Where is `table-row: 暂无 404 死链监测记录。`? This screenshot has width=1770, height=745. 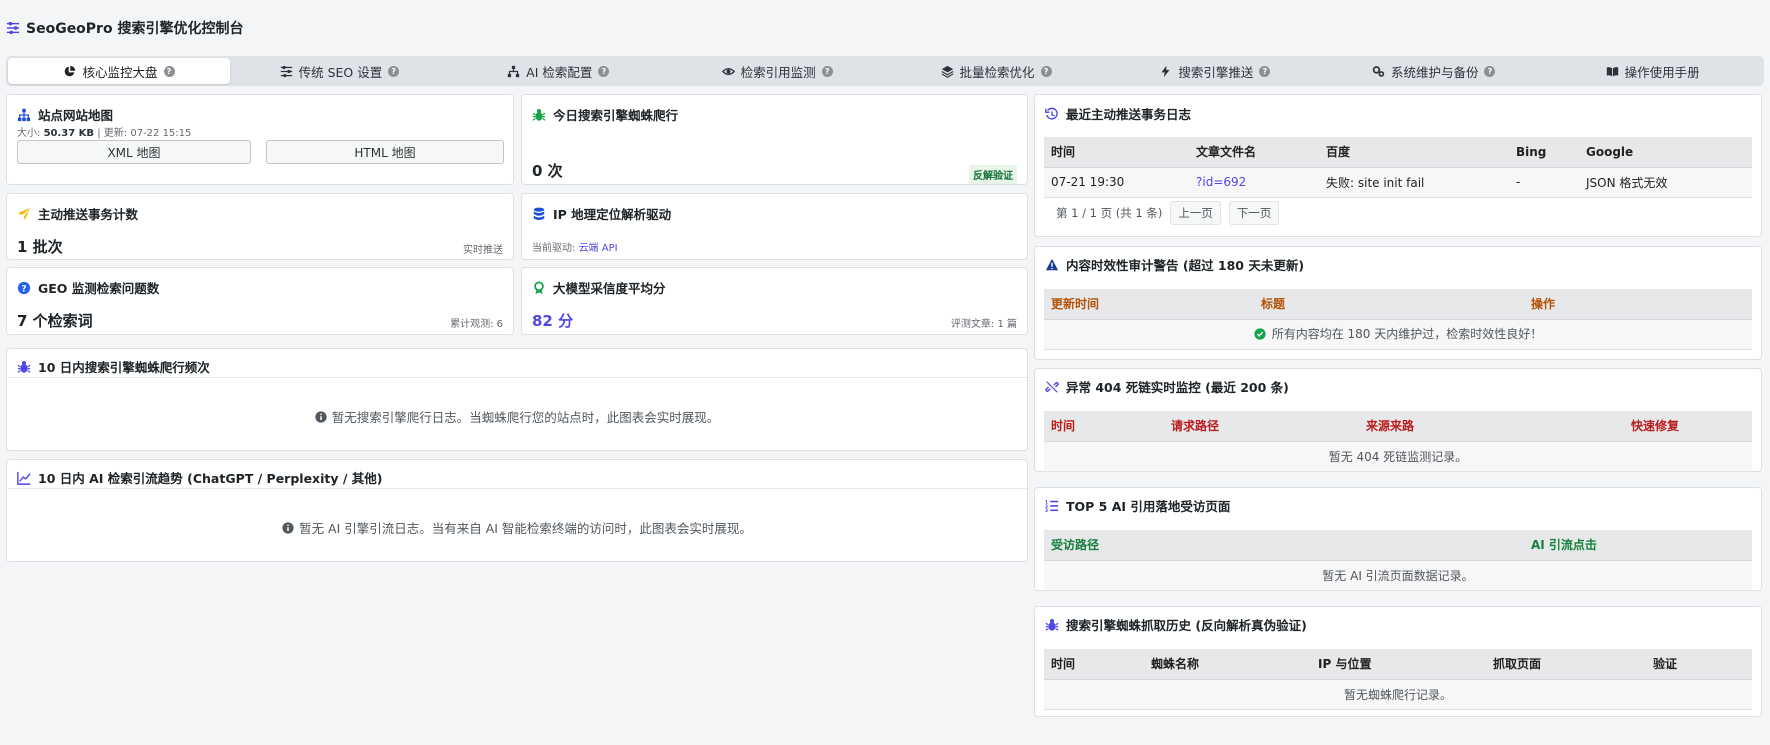 table-row: 暂无 404 死链监测记录。 is located at coordinates (1398, 456).